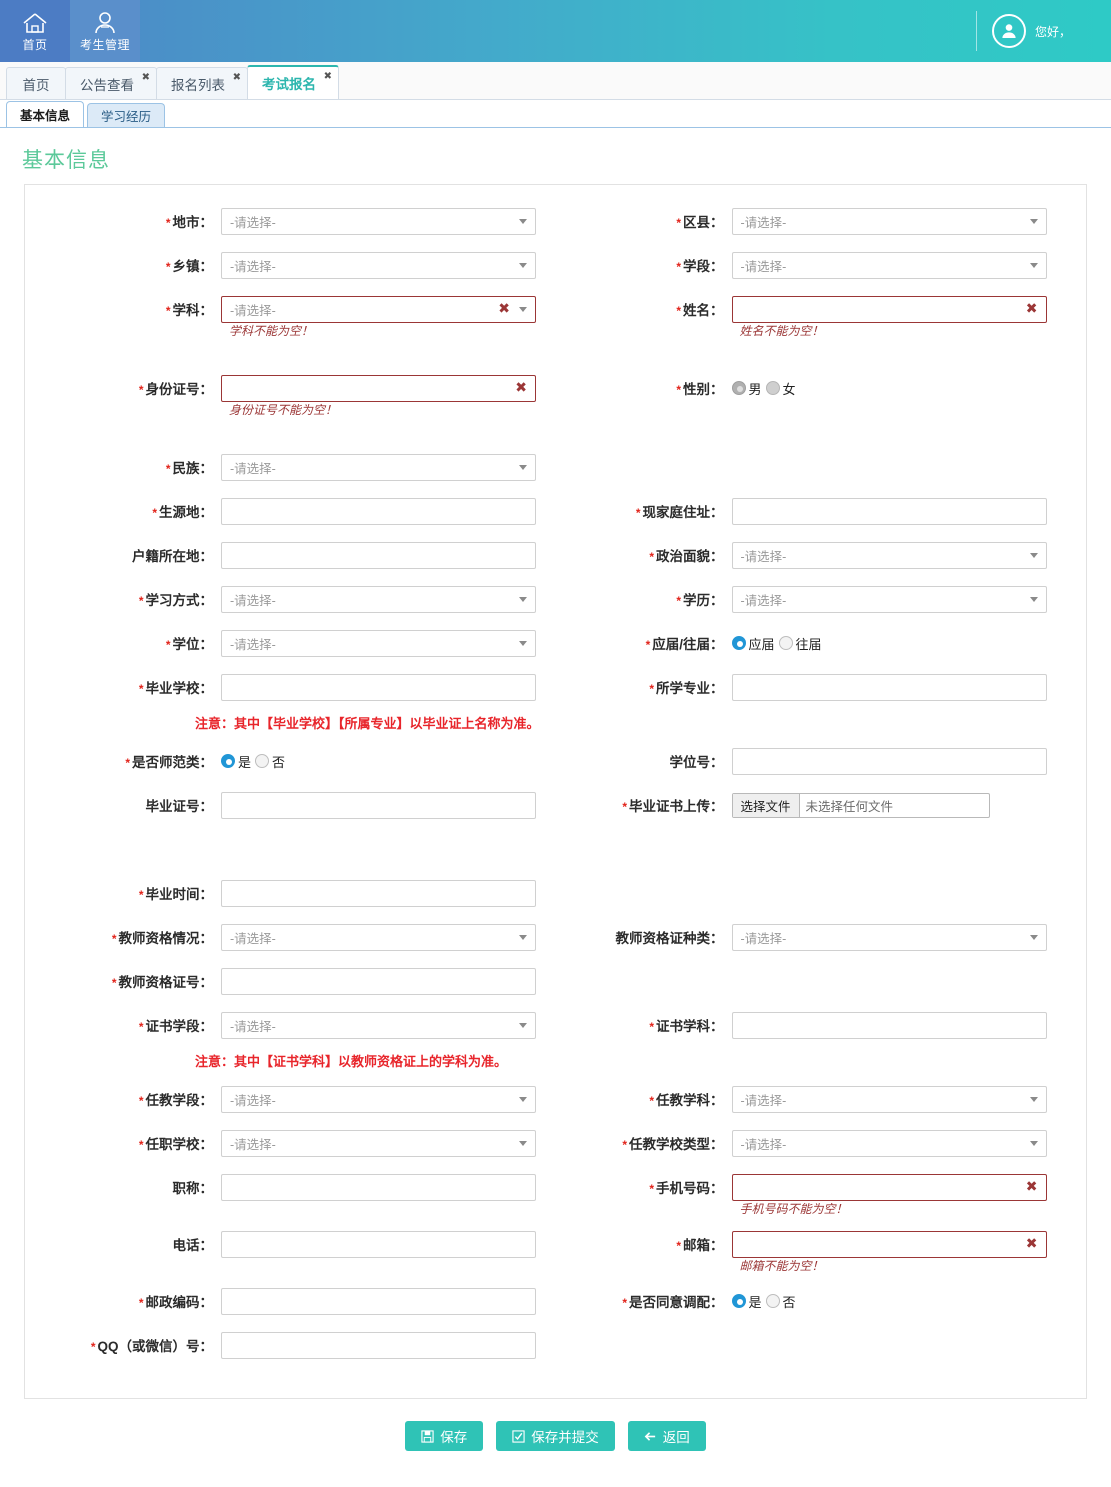  What do you see at coordinates (776, 643) in the screenshot?
I see `grad-type-radio-group: 应届 往届` at bounding box center [776, 643].